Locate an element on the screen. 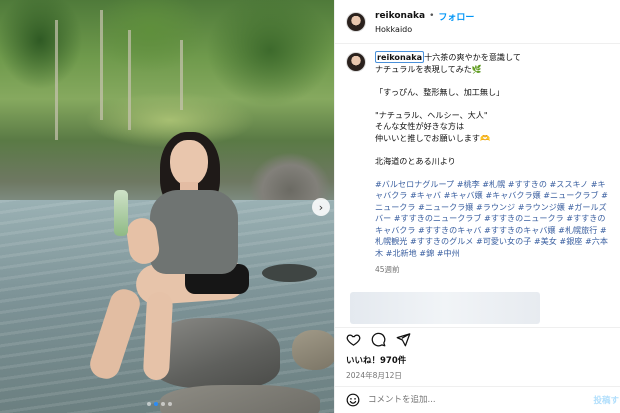 The height and width of the screenshot is (413, 620). post-time-ago: 45週前 is located at coordinates (387, 269).